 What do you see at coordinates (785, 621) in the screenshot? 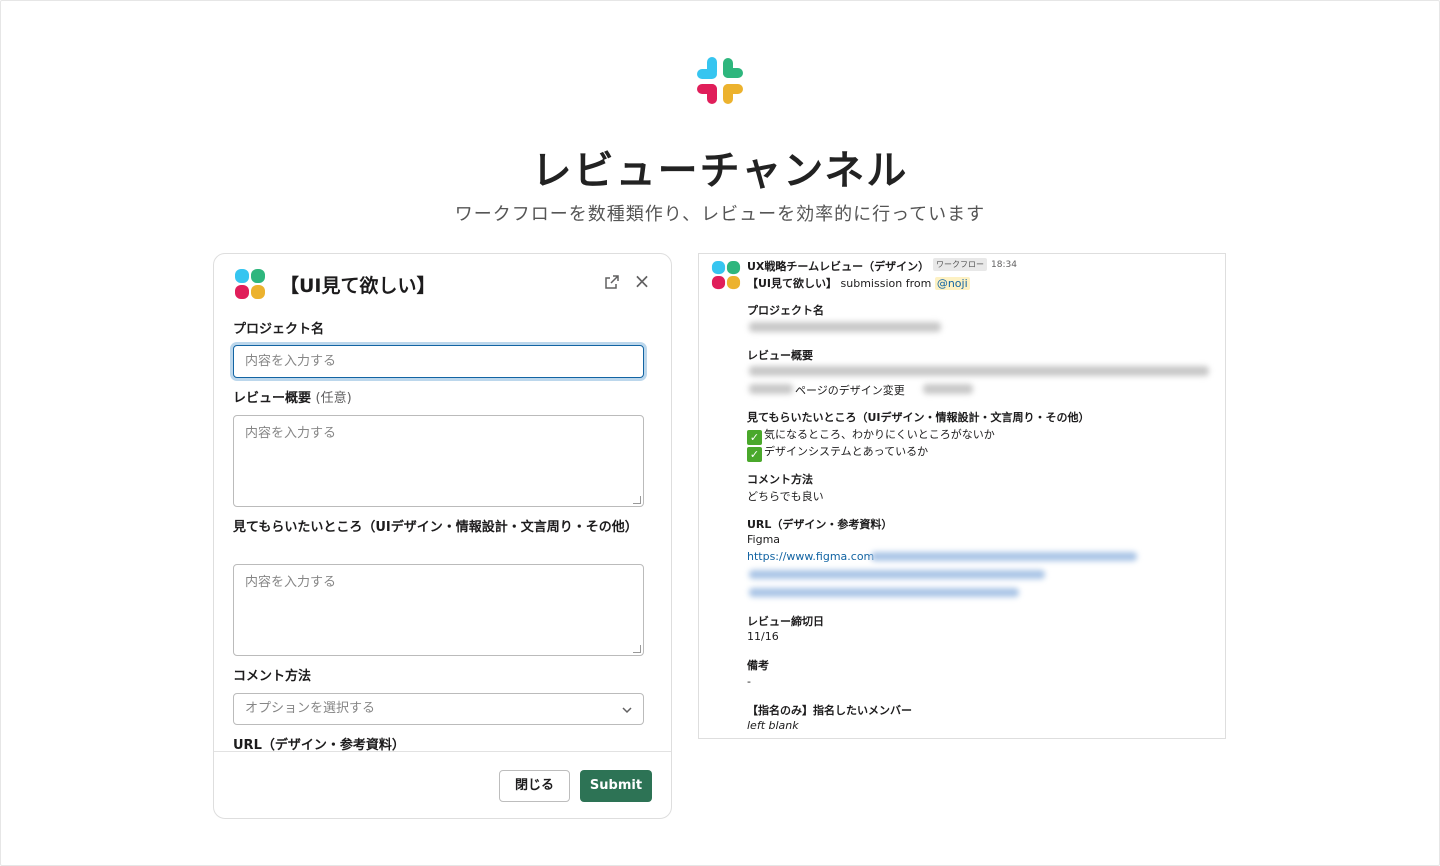
I see `section-heading: レビュー締切日` at bounding box center [785, 621].